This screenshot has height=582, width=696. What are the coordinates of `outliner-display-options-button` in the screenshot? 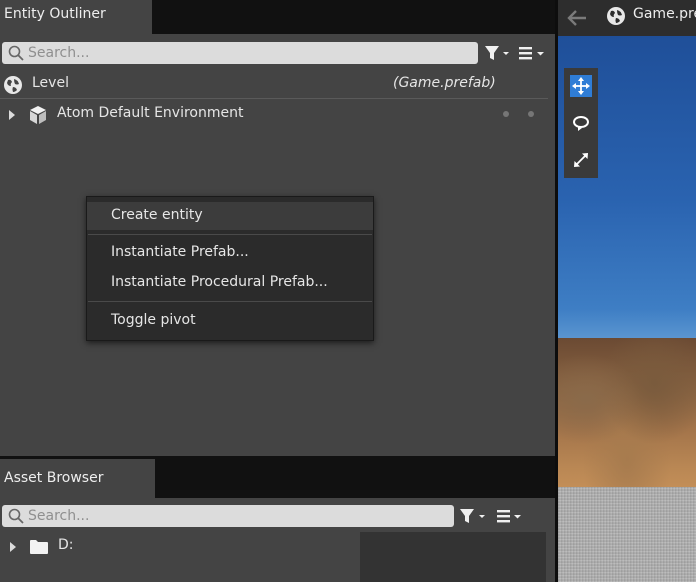 It's located at (531, 53).